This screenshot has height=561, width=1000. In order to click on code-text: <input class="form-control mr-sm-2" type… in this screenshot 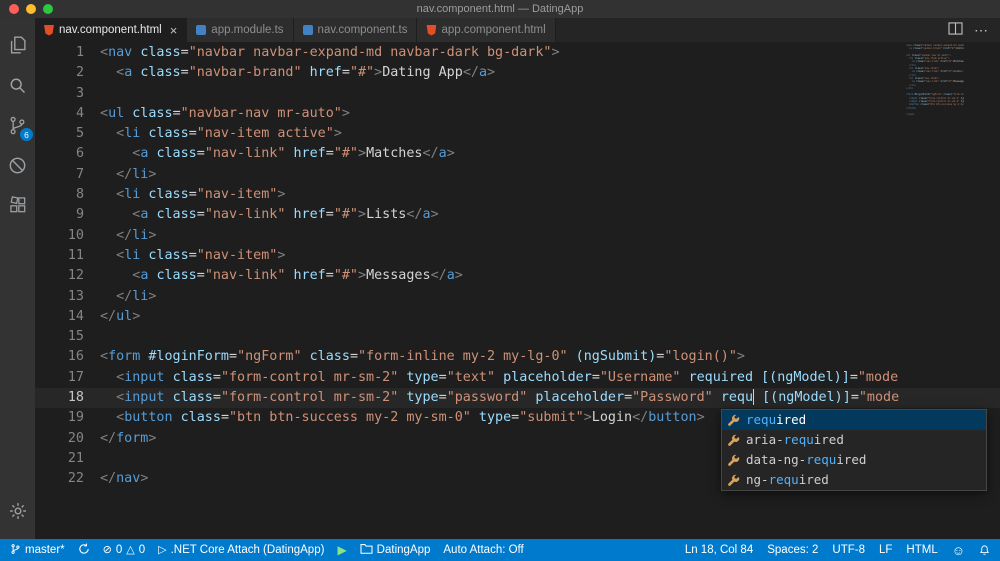, I will do `click(508, 397)`.